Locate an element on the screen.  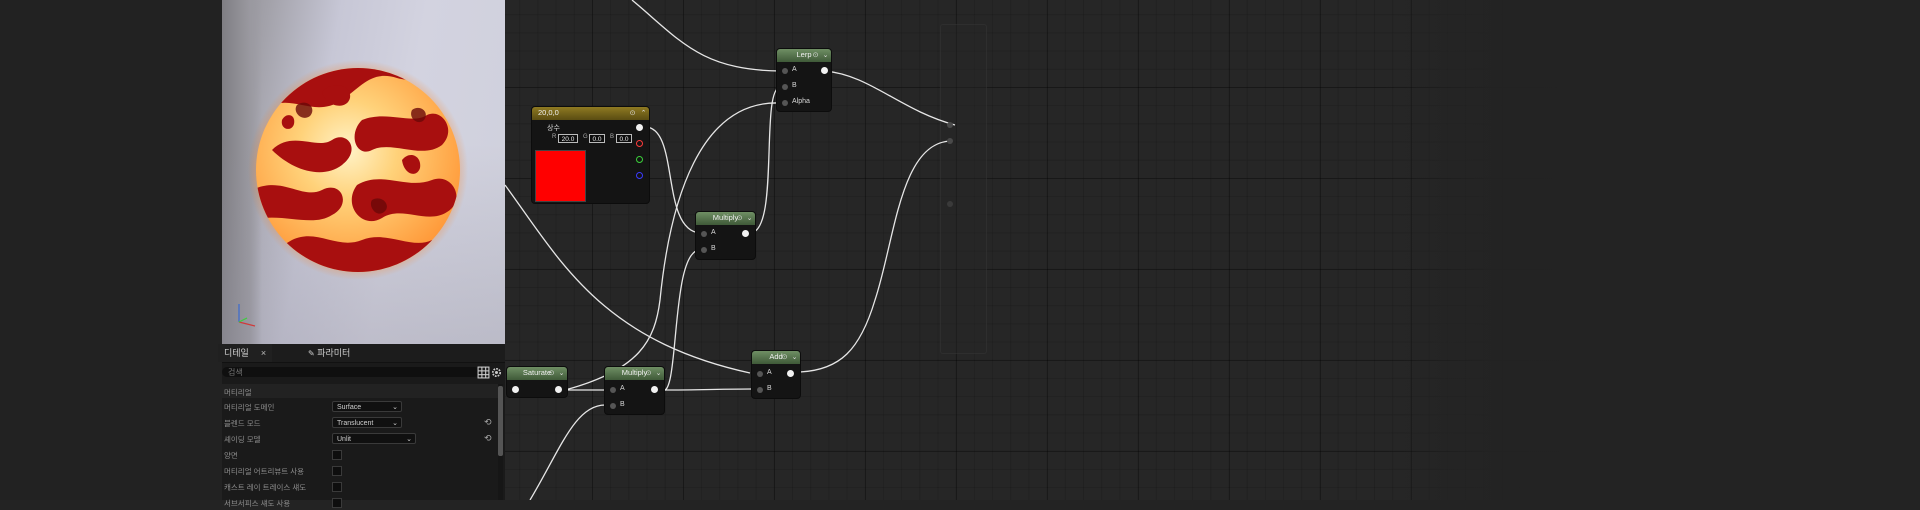
add-node: Add ⊙ ⌄ A B is located at coordinates (776, 374).